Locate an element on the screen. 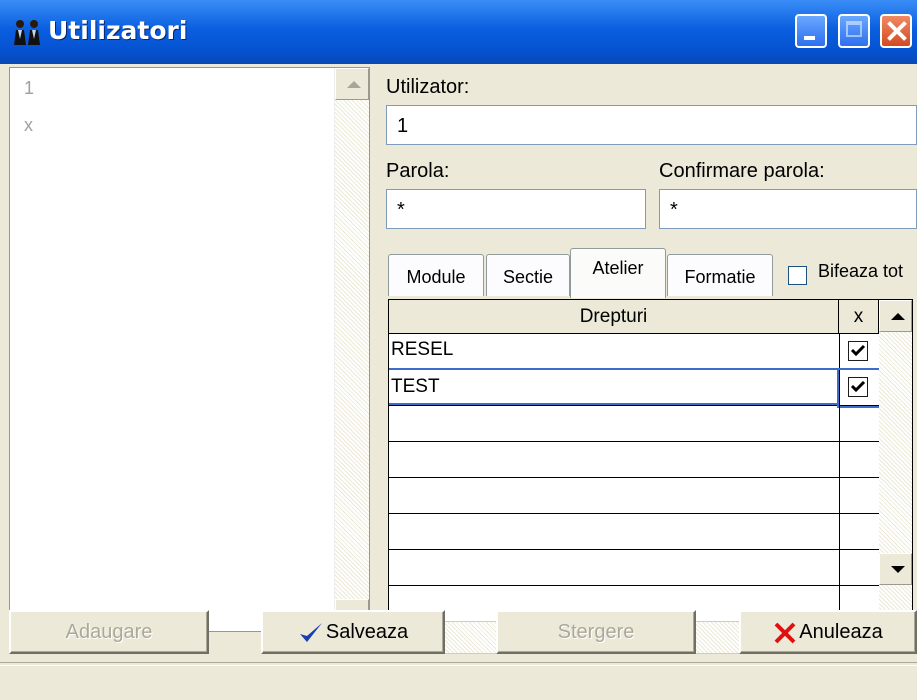  list-item: x is located at coordinates (28, 125).